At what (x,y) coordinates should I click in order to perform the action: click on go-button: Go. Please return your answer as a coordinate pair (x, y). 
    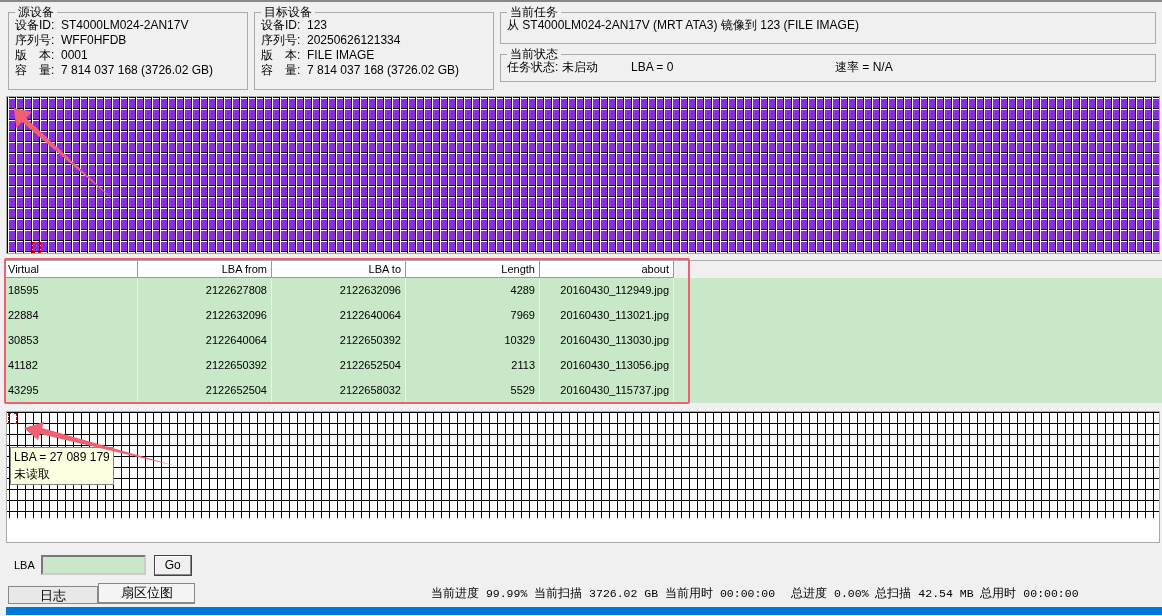
    Looking at the image, I should click on (172, 565).